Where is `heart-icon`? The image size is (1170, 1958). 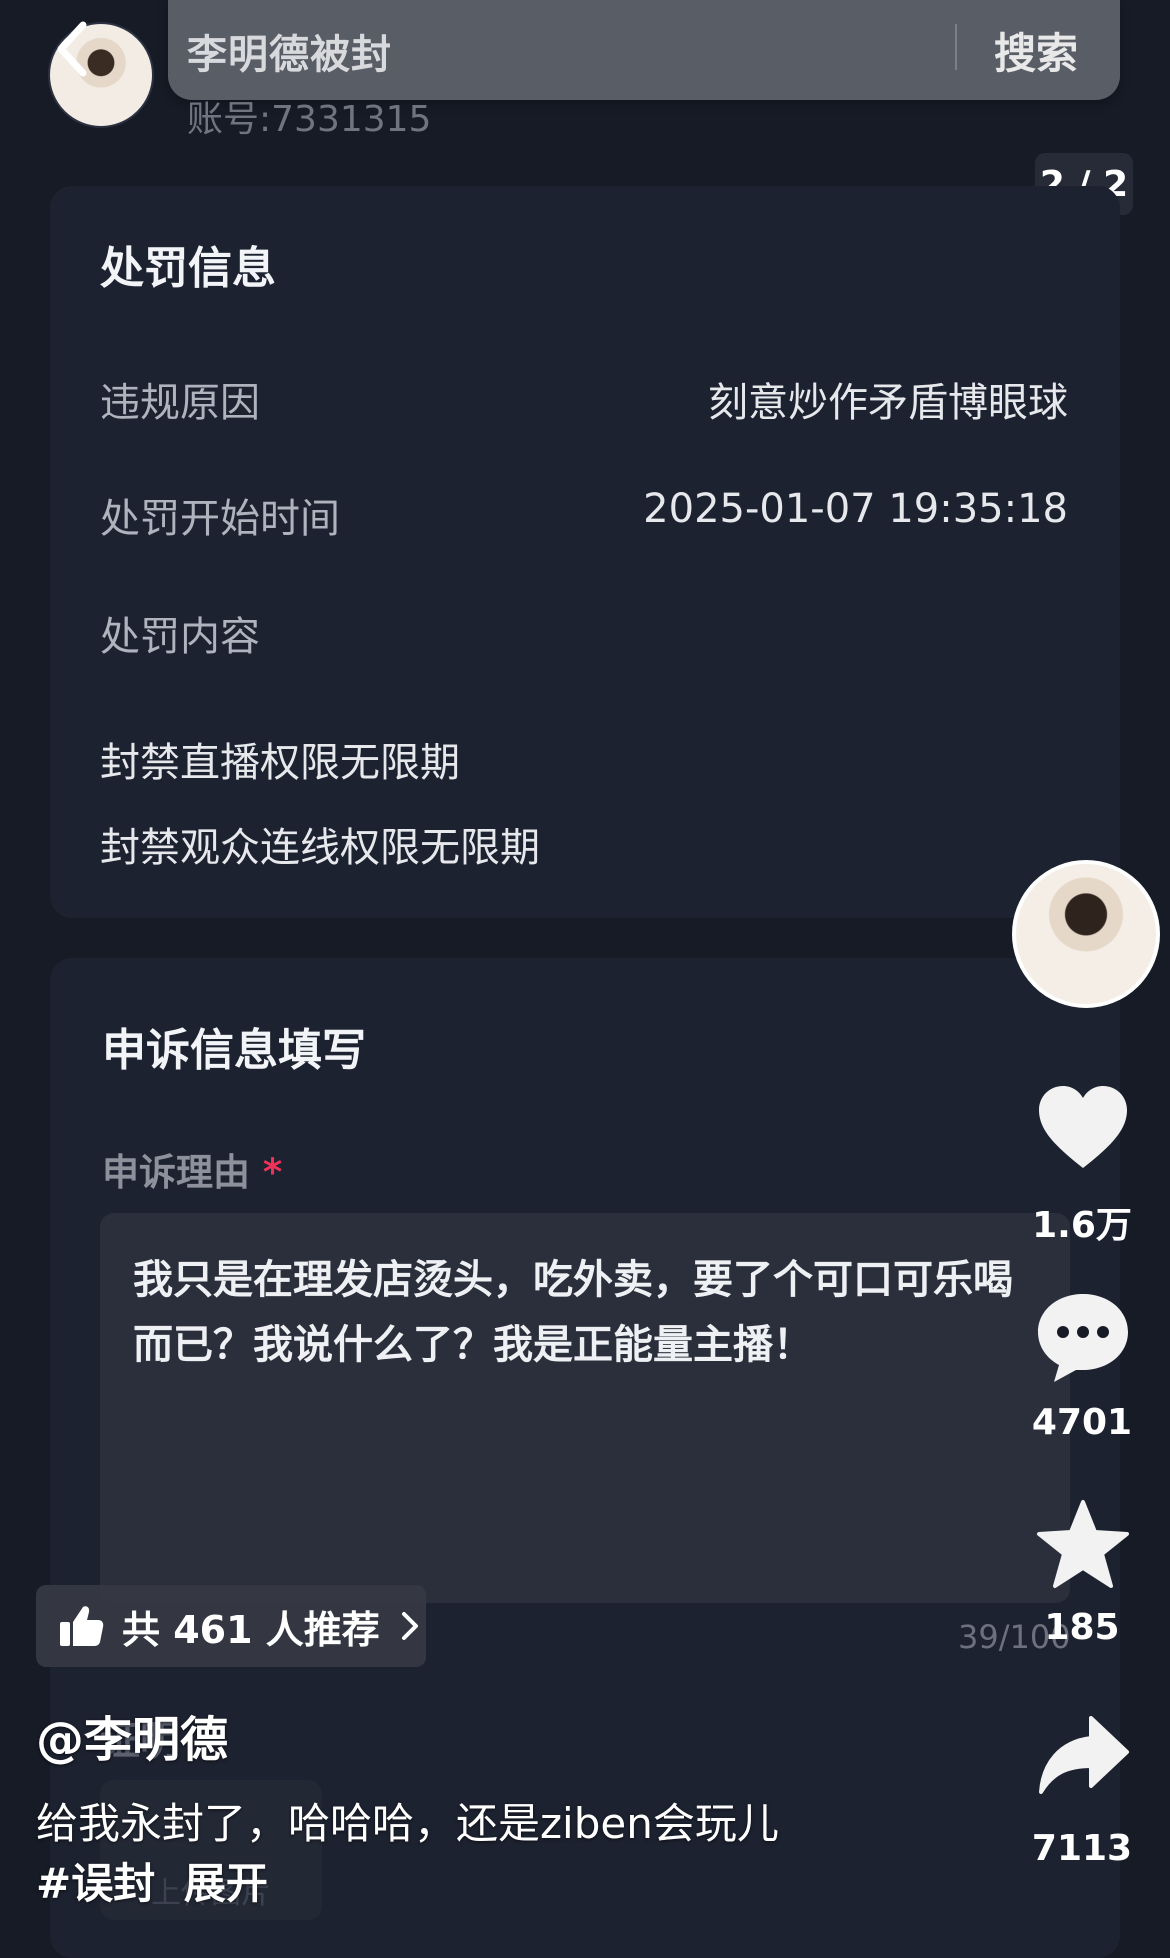
heart-icon is located at coordinates (1083, 1127).